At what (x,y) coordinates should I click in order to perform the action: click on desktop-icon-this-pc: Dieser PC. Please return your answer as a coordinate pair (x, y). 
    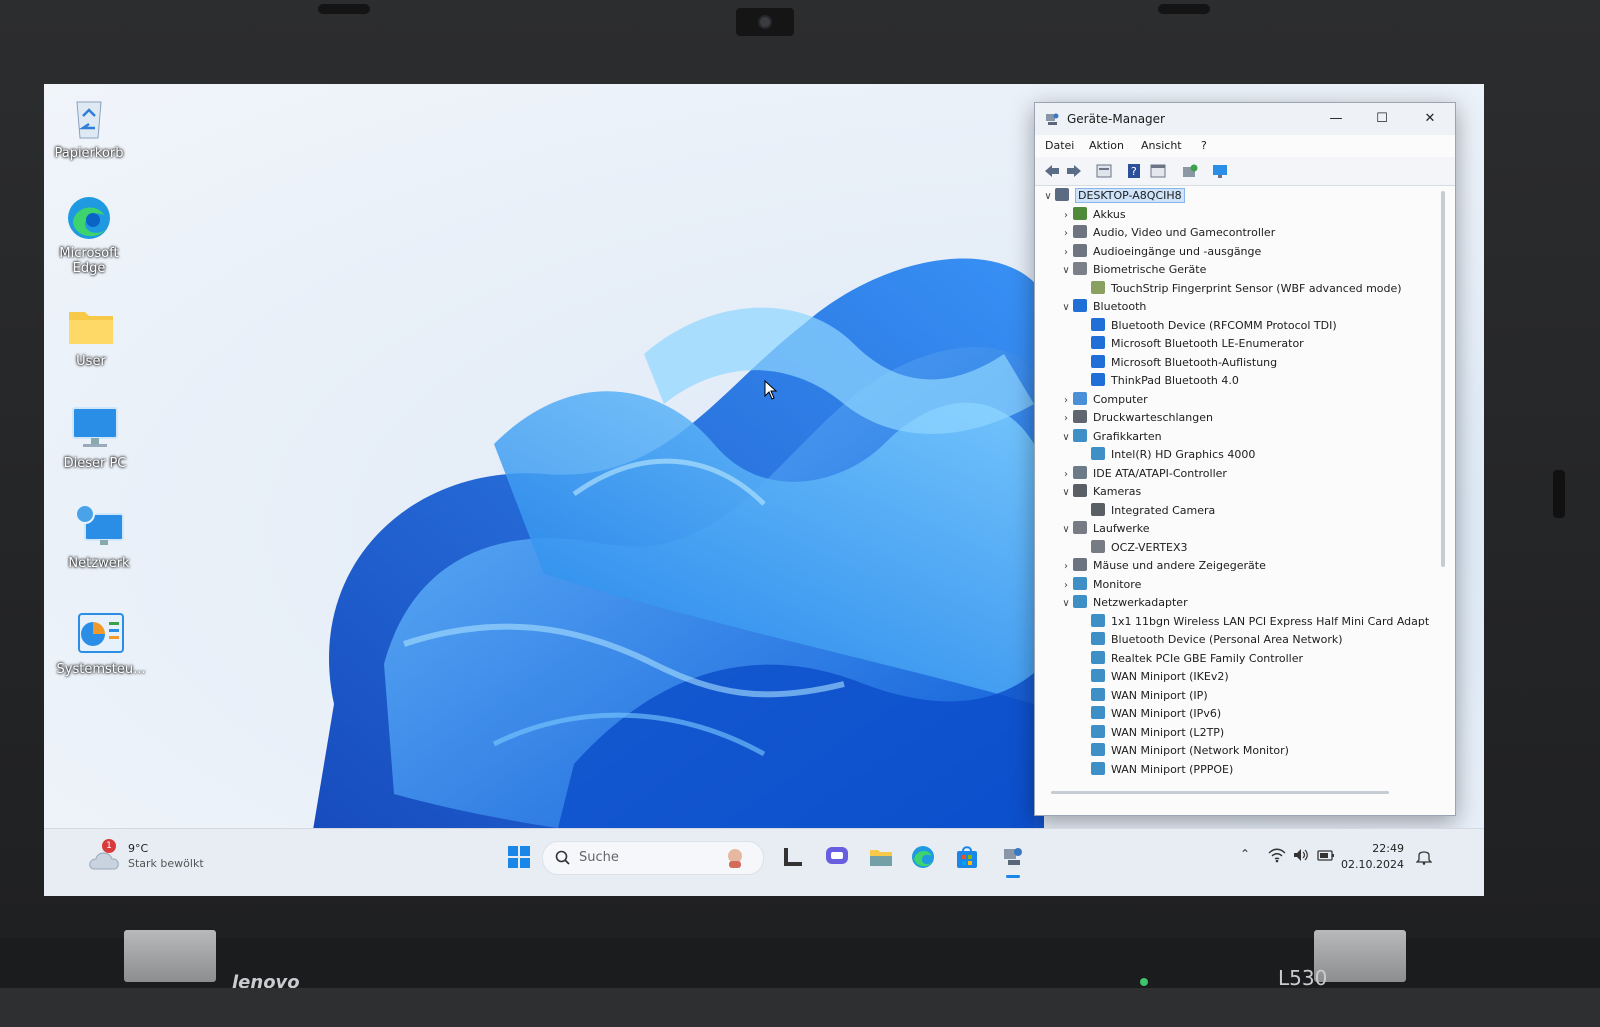
    Looking at the image, I should click on (95, 437).